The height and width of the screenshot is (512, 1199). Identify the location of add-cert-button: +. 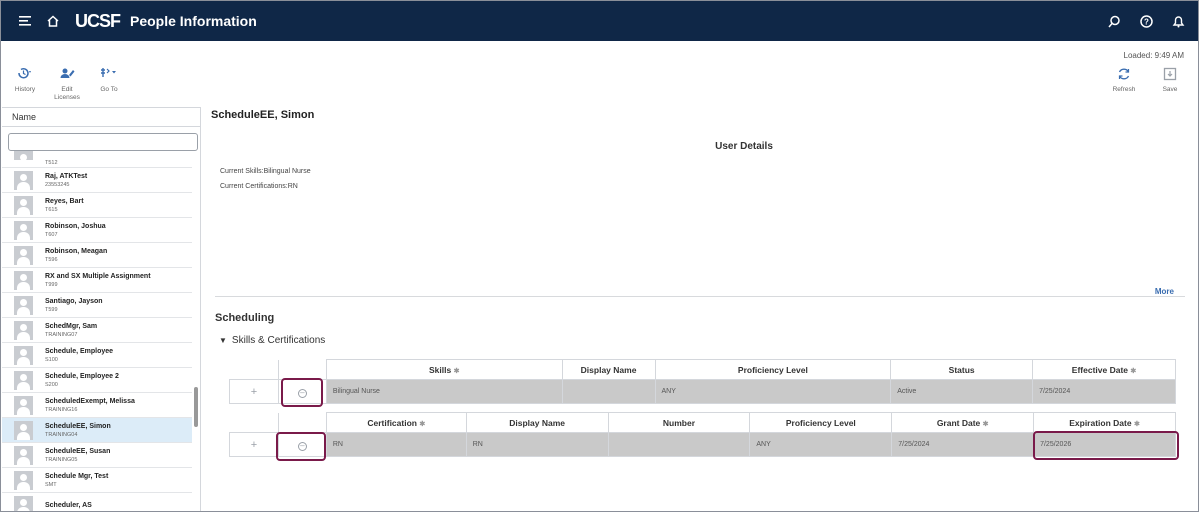
(254, 444).